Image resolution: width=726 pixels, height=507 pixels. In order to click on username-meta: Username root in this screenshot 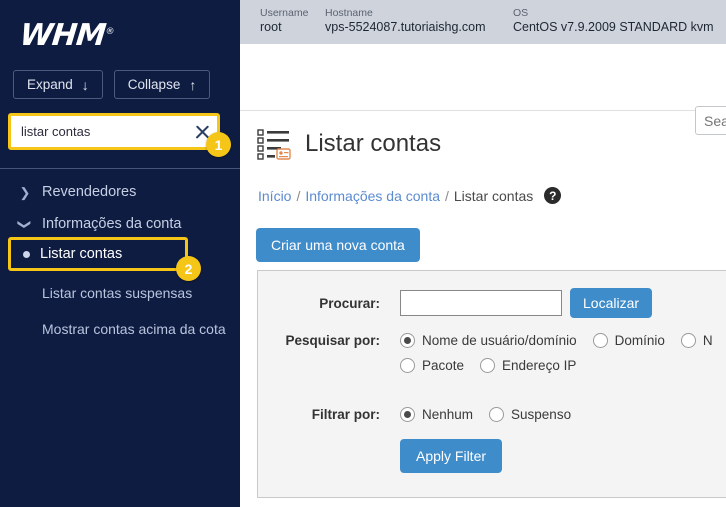, I will do `click(284, 21)`.